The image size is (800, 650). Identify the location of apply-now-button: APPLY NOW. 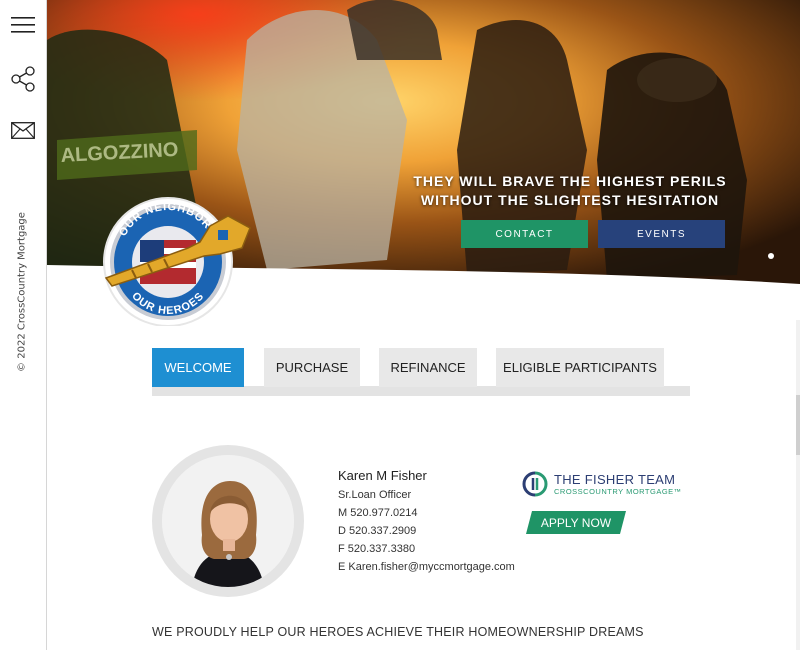
(576, 522).